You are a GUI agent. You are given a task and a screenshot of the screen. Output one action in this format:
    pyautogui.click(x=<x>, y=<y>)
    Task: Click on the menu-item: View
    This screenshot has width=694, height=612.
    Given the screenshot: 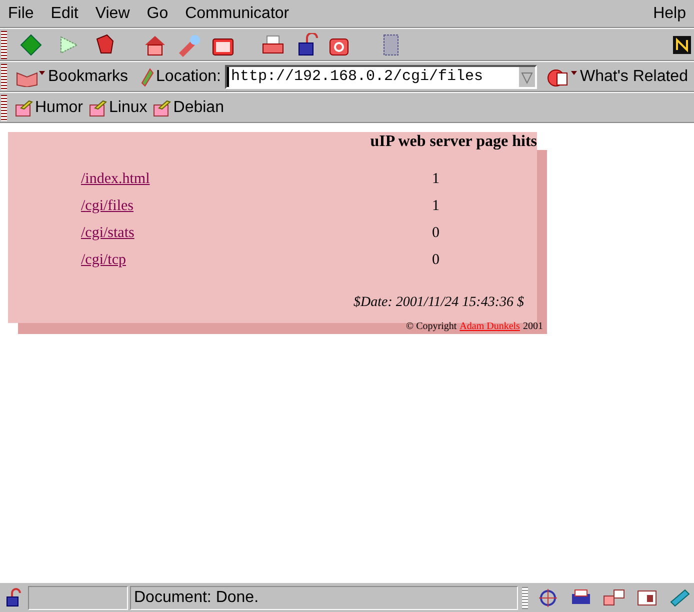 What is the action you would take?
    pyautogui.click(x=112, y=14)
    